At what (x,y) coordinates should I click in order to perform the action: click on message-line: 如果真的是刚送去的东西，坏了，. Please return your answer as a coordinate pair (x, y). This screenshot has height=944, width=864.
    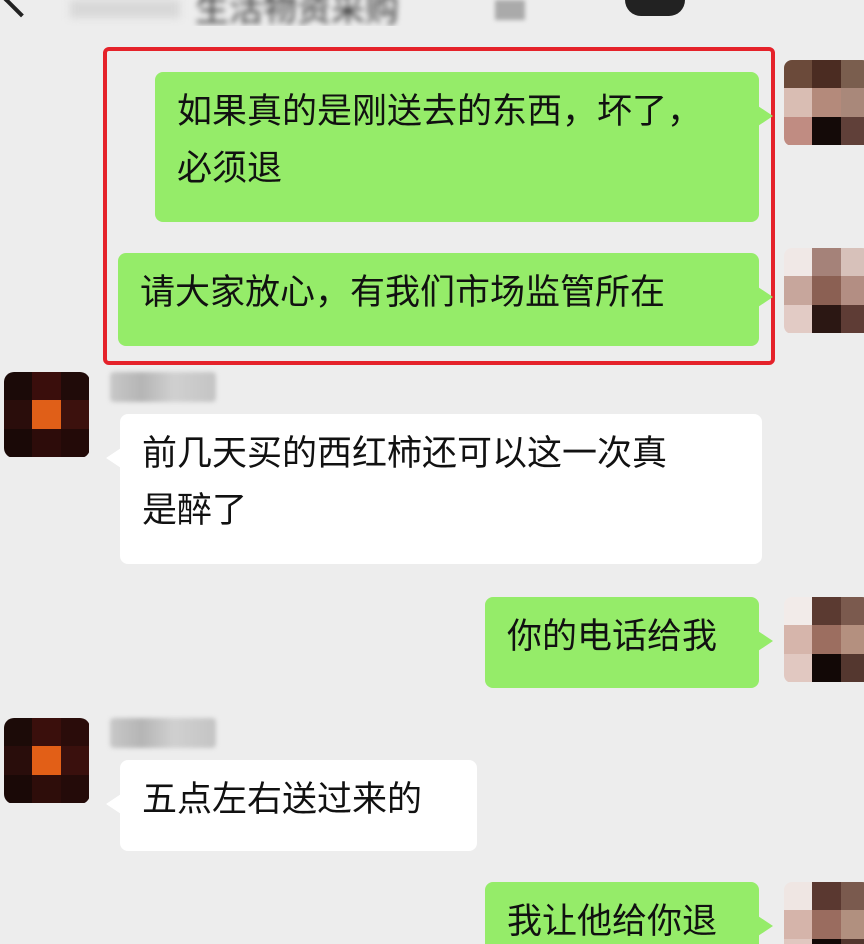
    Looking at the image, I should click on (440, 112).